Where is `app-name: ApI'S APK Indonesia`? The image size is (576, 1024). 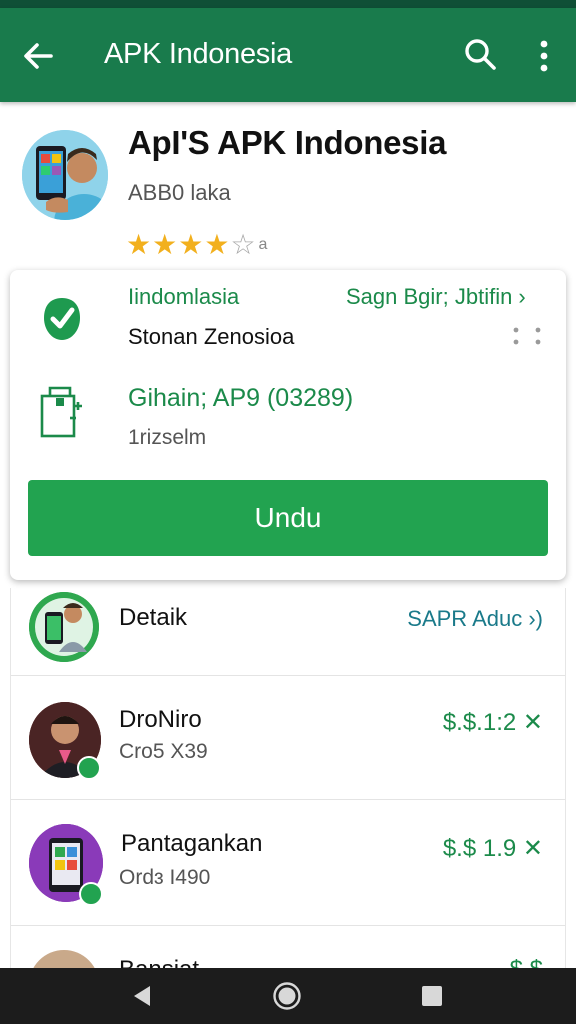
app-name: ApI'S APK Indonesia is located at coordinates (287, 142).